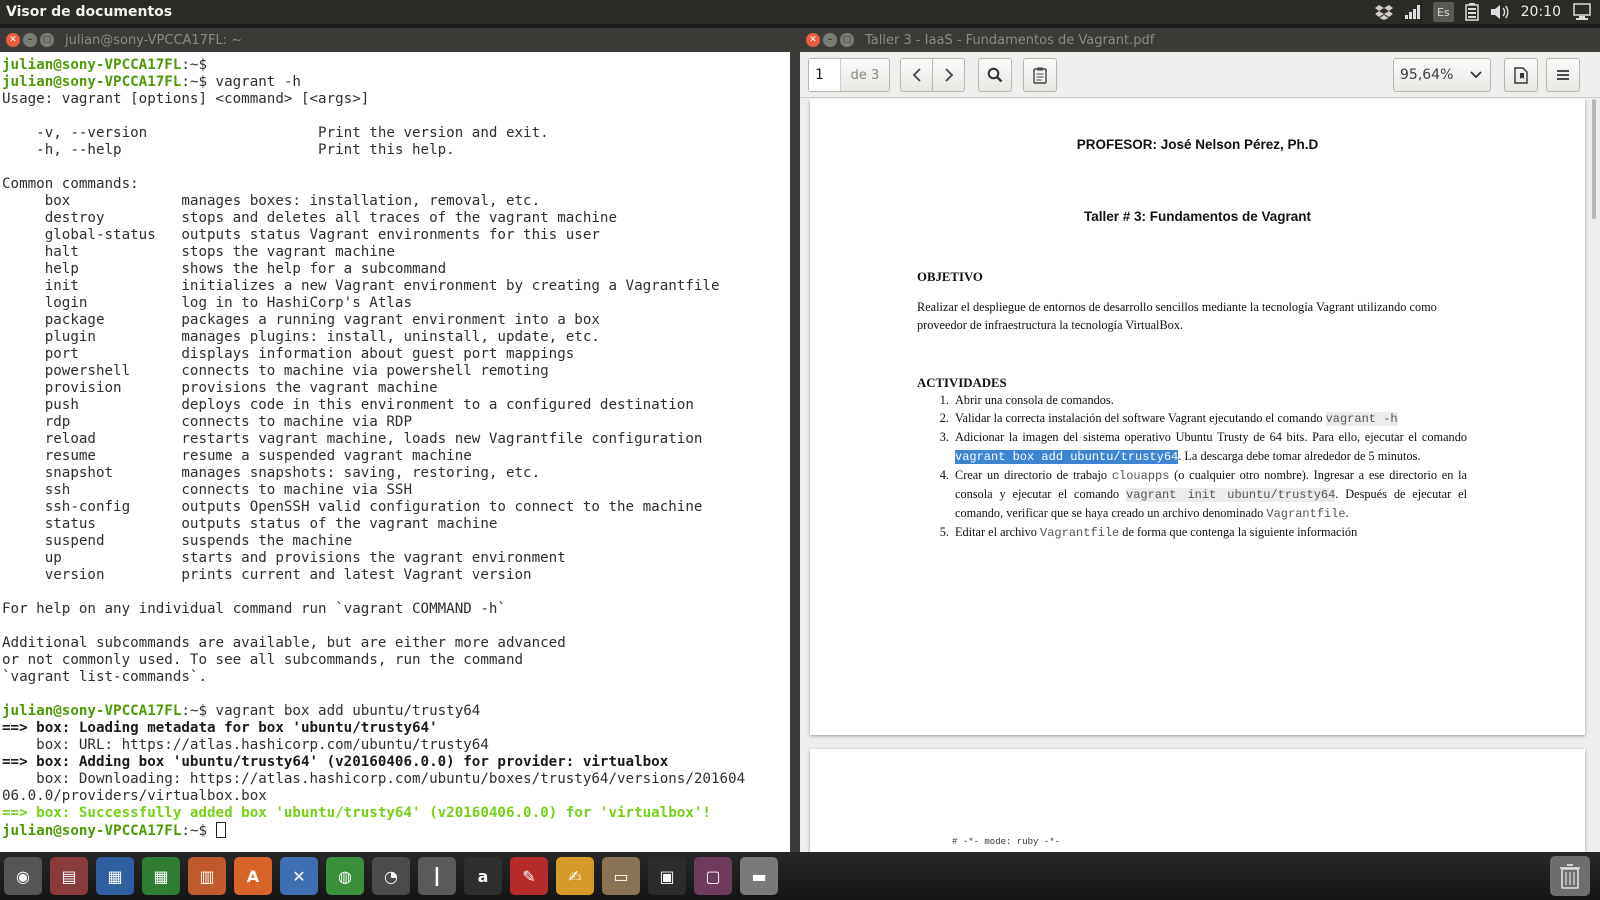  Describe the element at coordinates (92, 711) in the screenshot. I see `terminal-prompt: julian@sony-VPCCA17FL` at that location.